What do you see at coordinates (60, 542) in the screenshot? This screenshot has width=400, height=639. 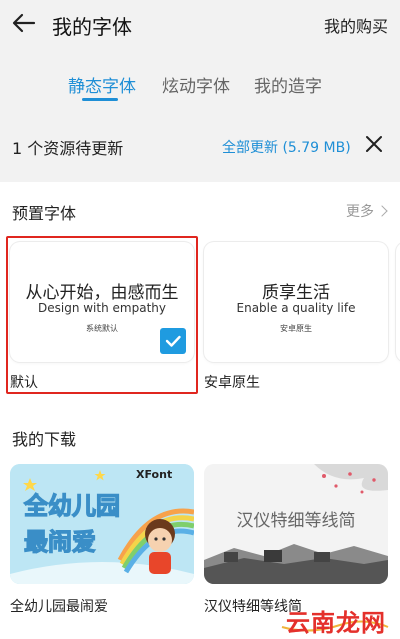 I see `art-line-2: 最闹爱` at bounding box center [60, 542].